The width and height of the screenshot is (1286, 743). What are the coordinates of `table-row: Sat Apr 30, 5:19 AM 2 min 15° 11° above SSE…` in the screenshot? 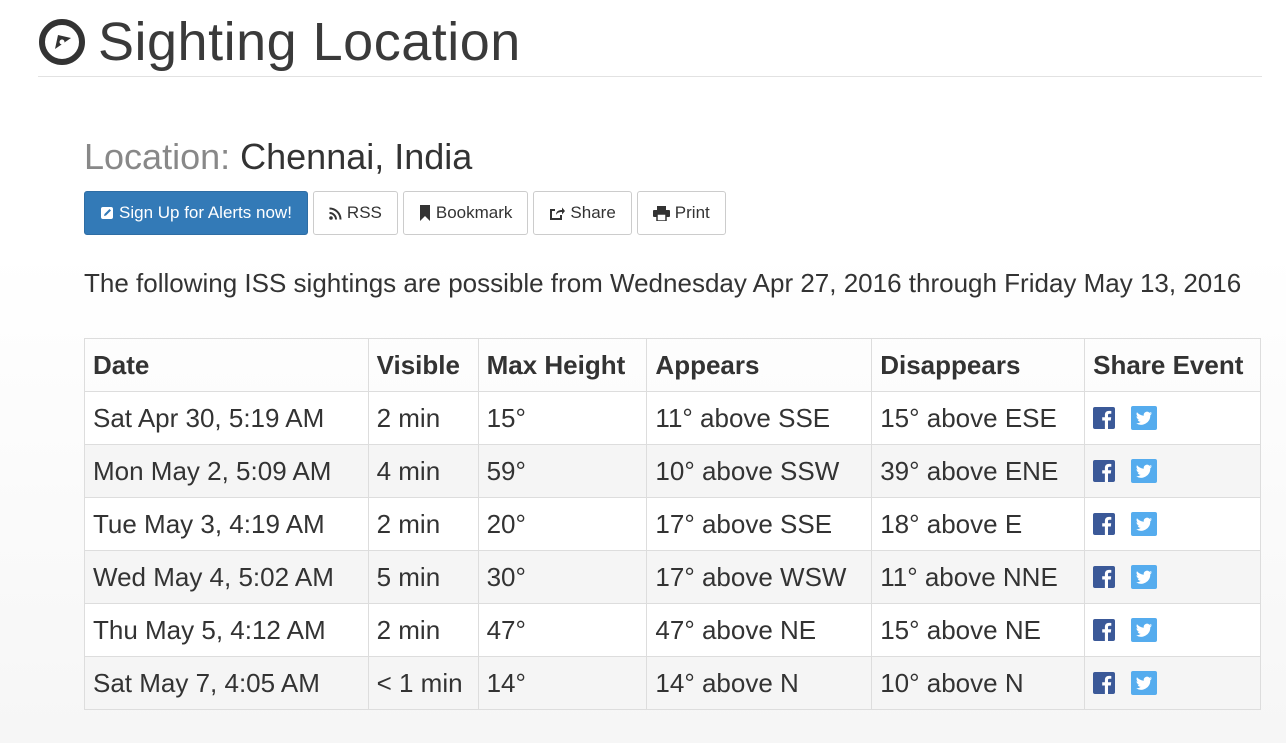 It's located at (672, 418).